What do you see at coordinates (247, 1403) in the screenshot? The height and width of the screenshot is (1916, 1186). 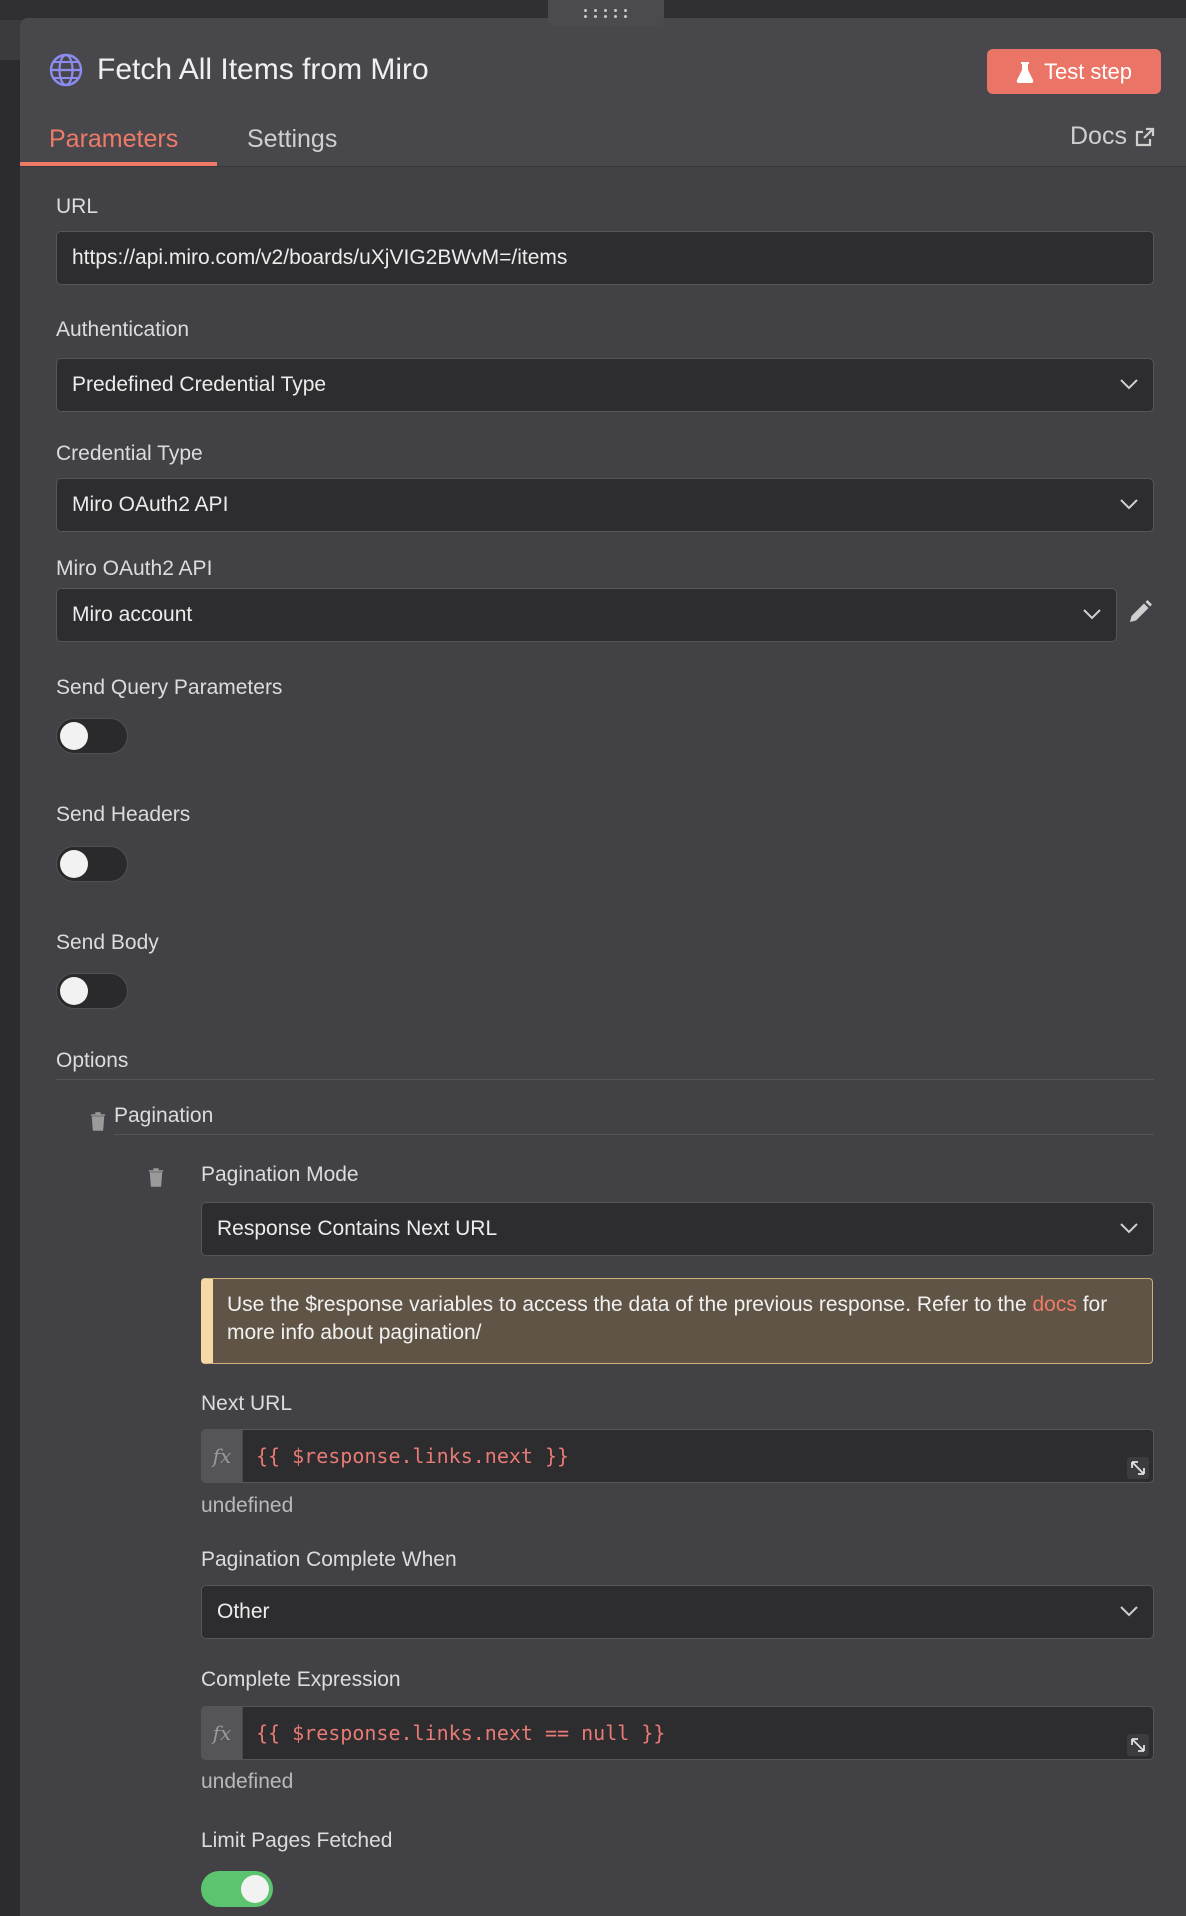 I see `next-url-label: Next URL` at bounding box center [247, 1403].